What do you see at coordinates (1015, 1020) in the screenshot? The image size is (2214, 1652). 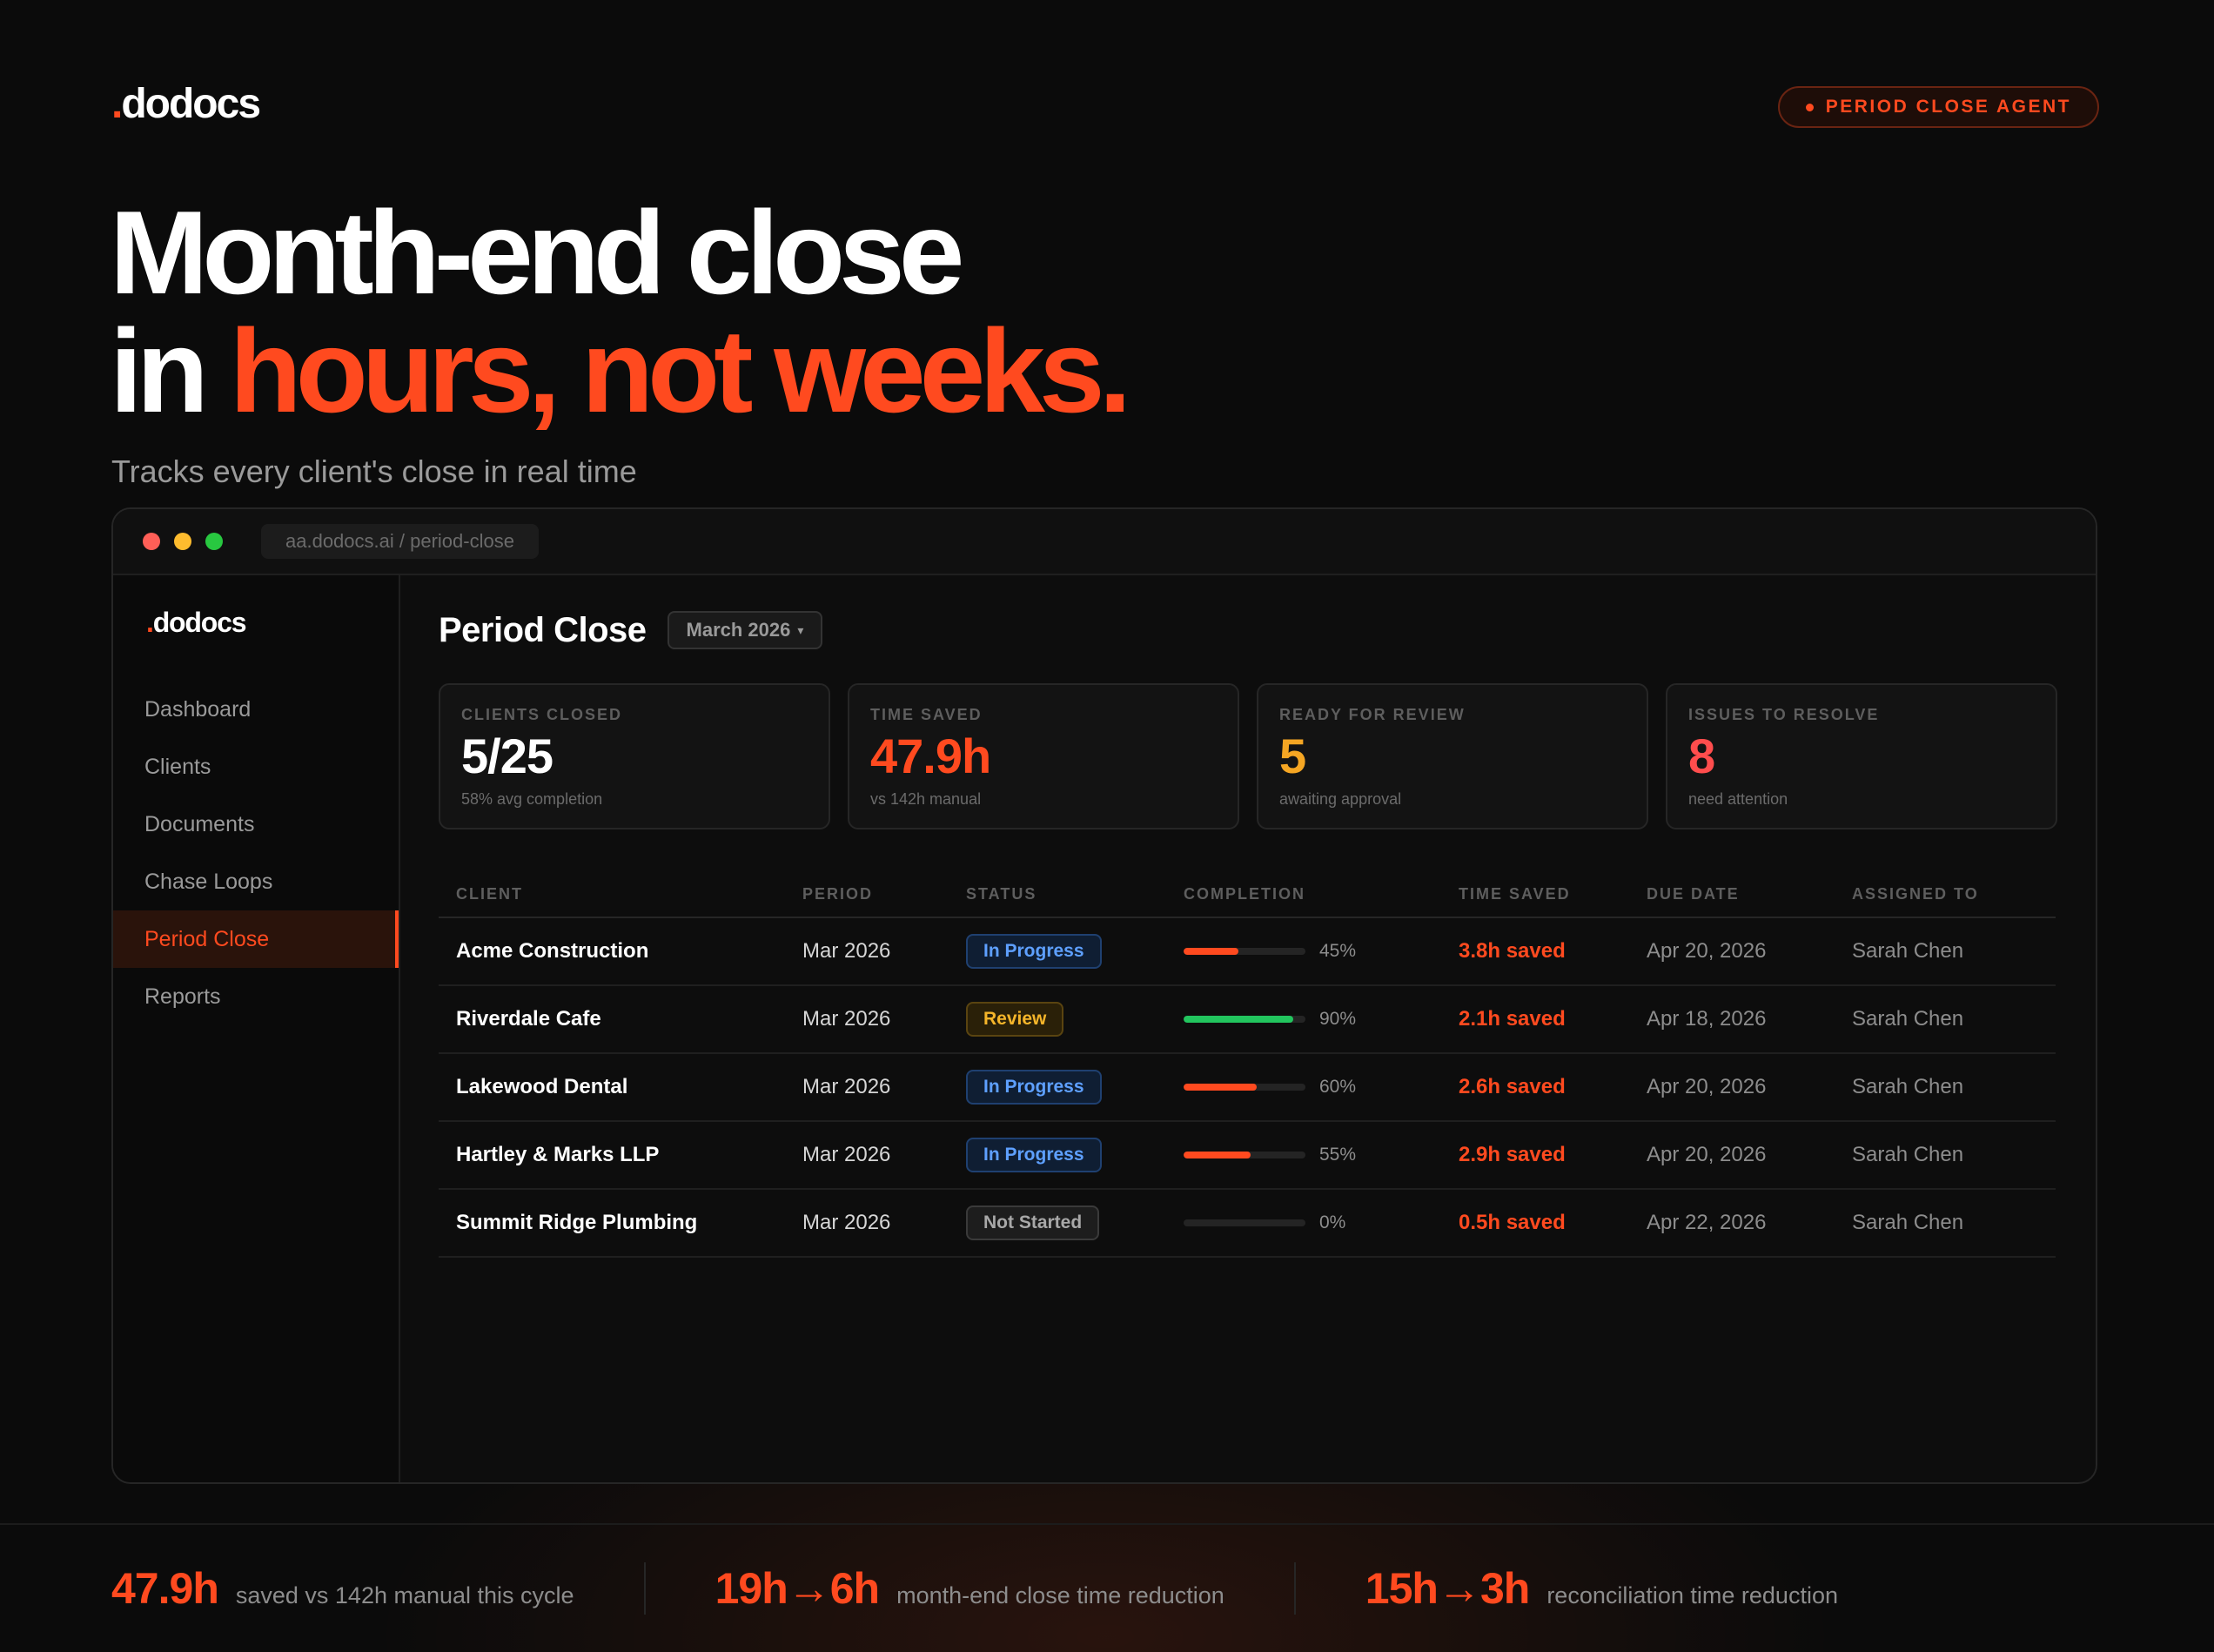 I see `status-badge: Review` at bounding box center [1015, 1020].